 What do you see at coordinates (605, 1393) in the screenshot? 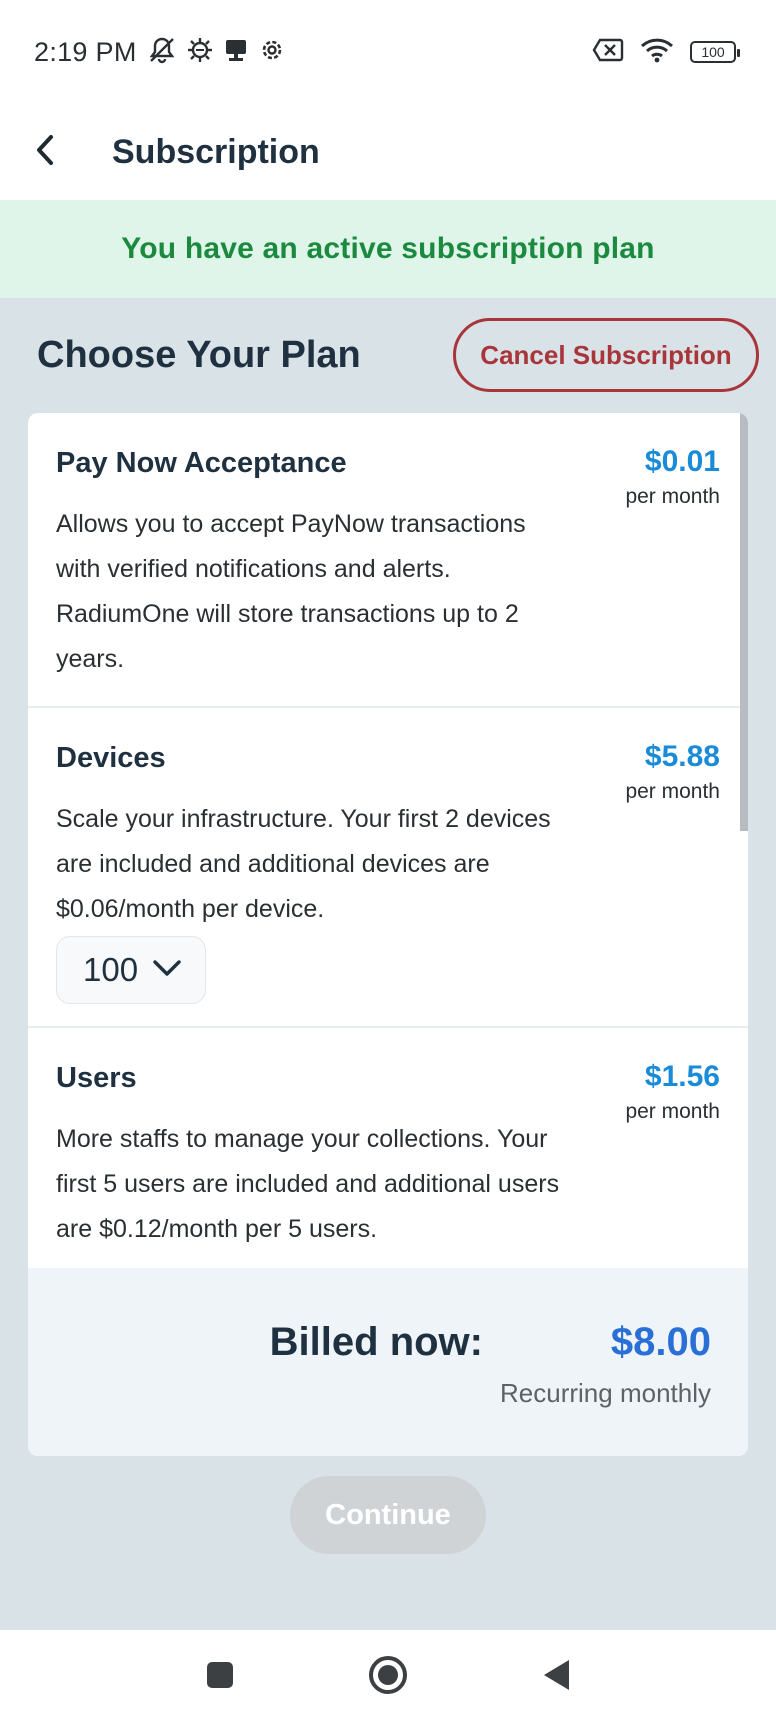
I see `billed-note: Recurring monthly` at bounding box center [605, 1393].